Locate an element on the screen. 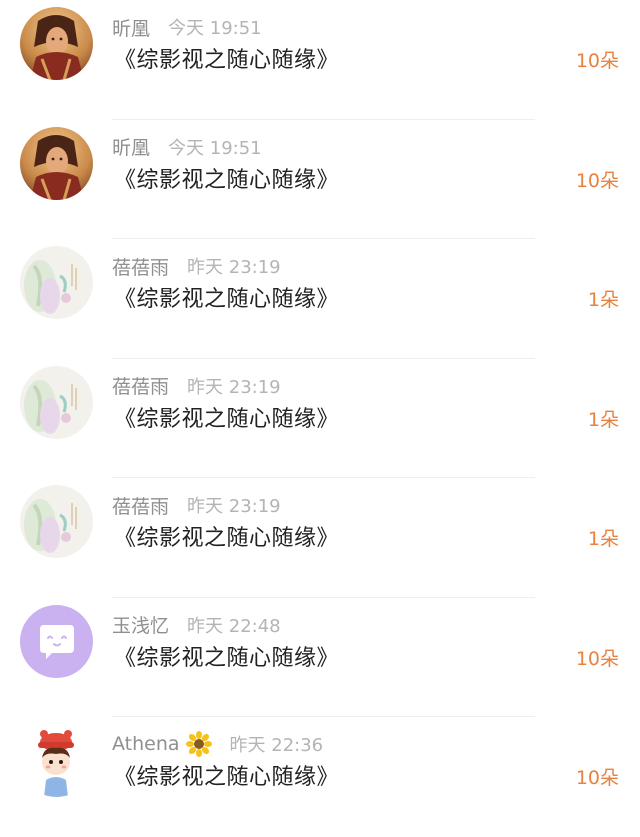 The height and width of the screenshot is (837, 640). sunflower-icon is located at coordinates (198, 744).